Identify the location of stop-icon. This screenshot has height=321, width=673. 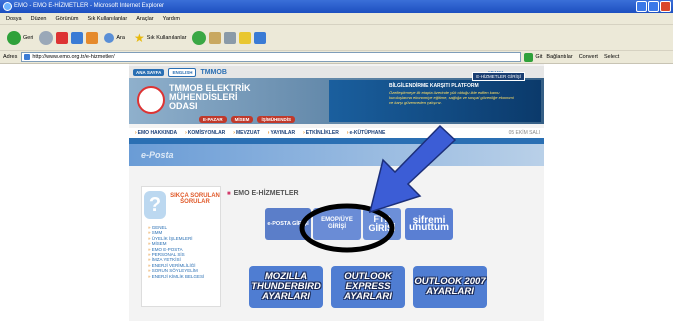
(62, 37).